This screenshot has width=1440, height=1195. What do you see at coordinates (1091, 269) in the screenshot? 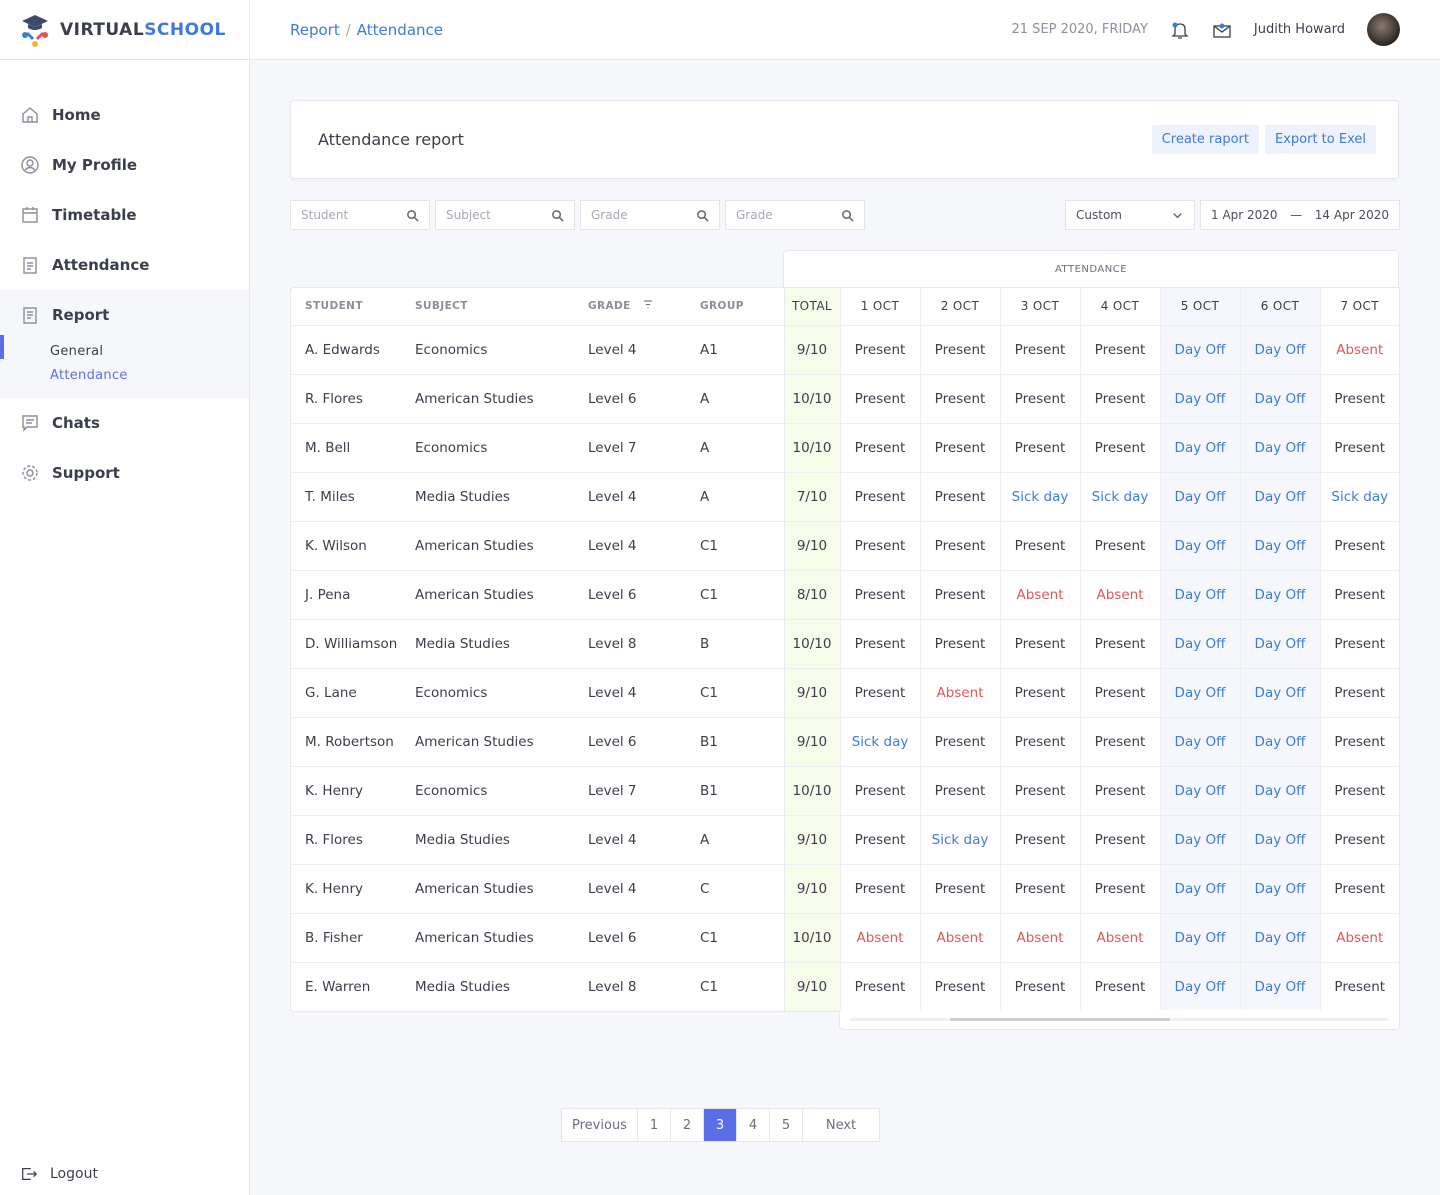
I see `attendance-group-header: ATTENDANCE` at bounding box center [1091, 269].